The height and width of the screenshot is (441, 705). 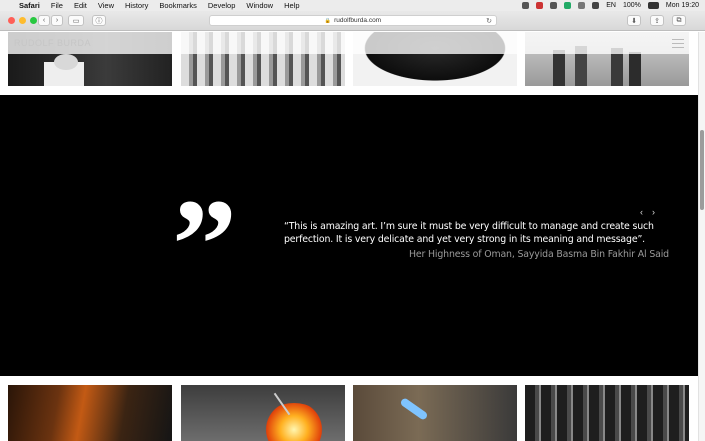 What do you see at coordinates (634, 20) in the screenshot?
I see `downloads-button: ⬇` at bounding box center [634, 20].